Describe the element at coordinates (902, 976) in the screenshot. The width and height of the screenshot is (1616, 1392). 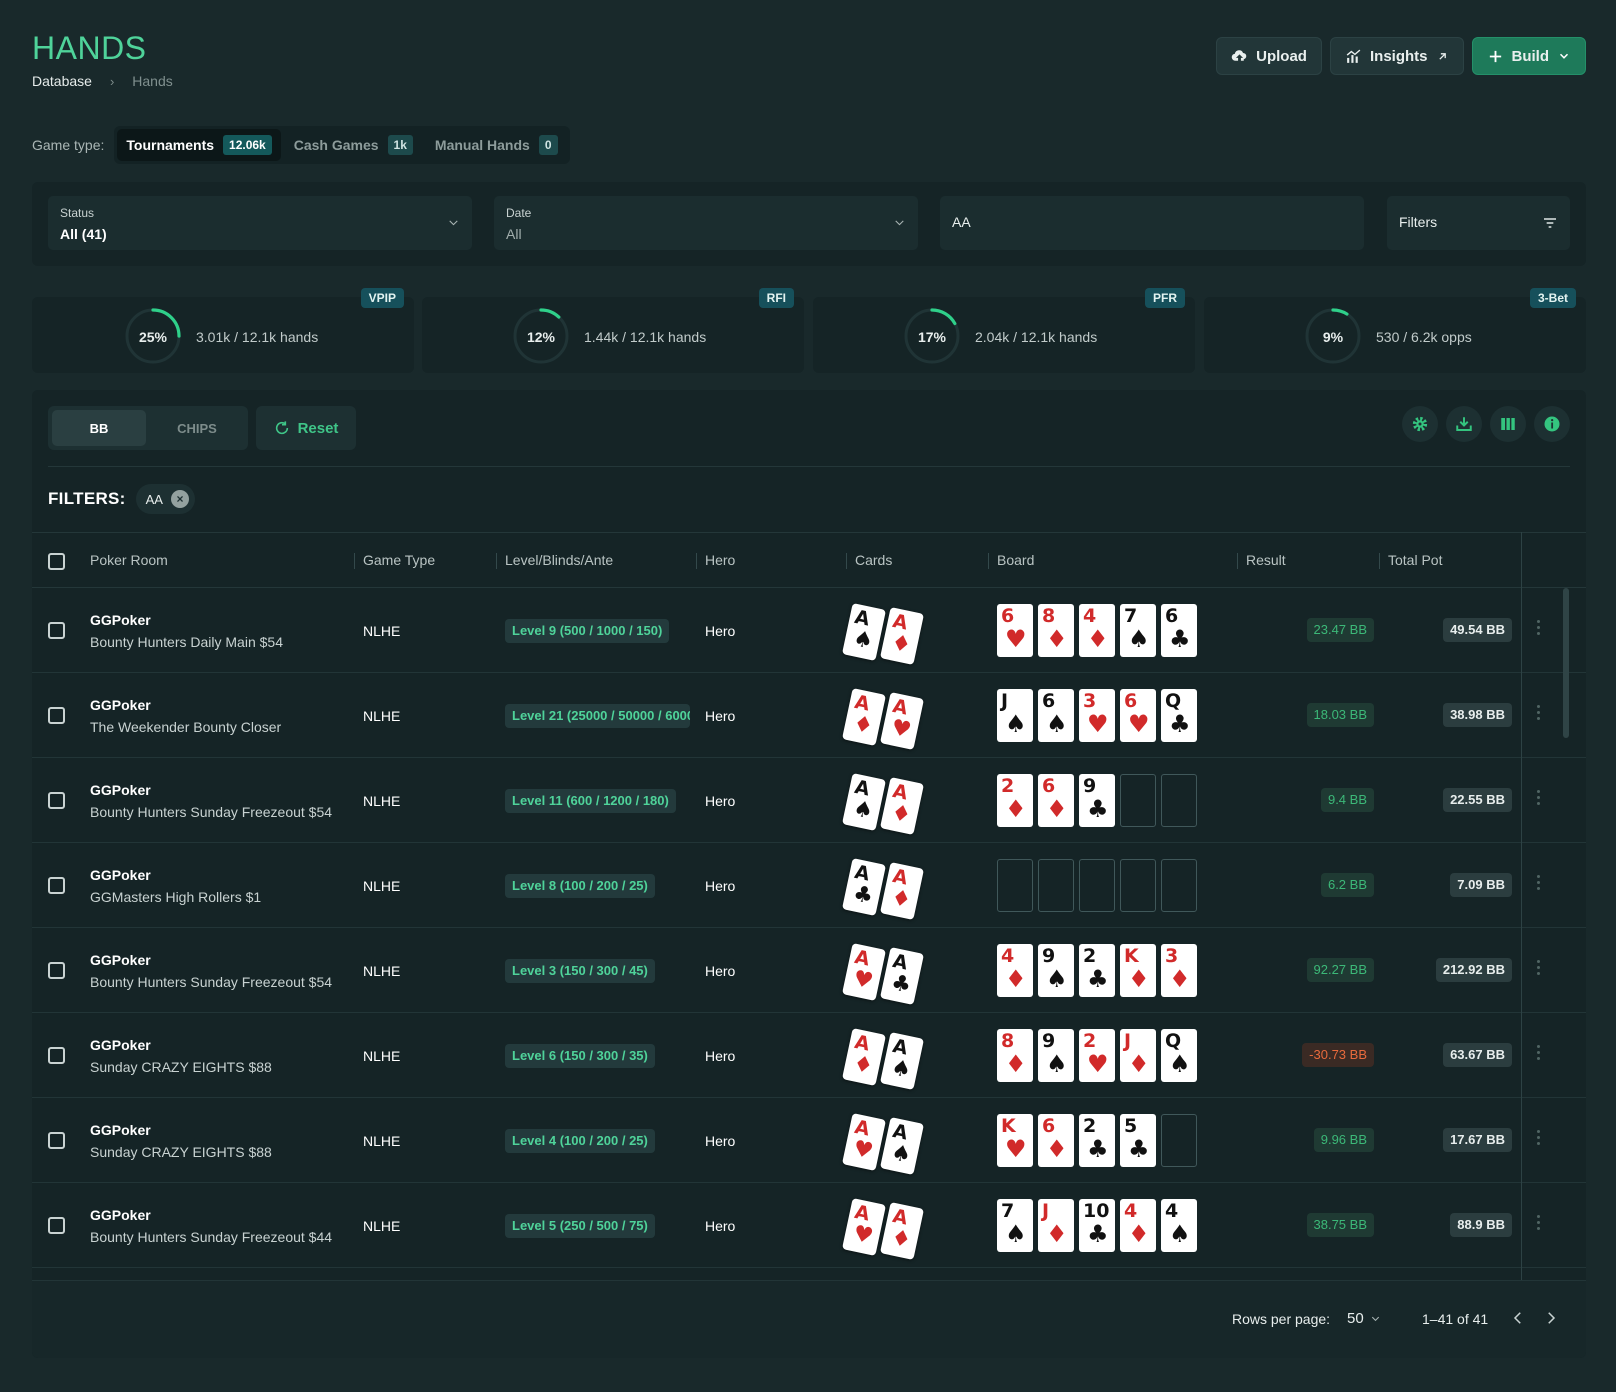
I see `playing-card: A ♣` at that location.